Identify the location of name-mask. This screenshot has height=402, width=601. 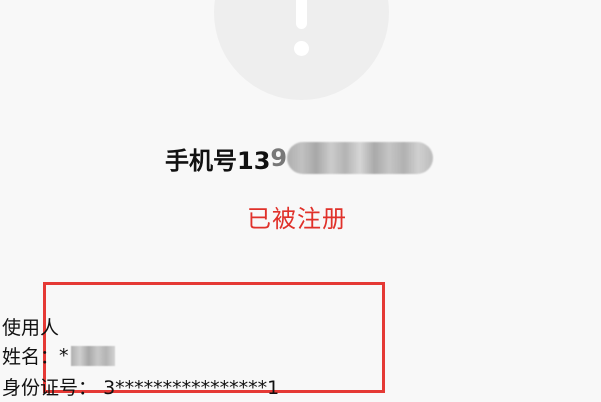
(92, 355).